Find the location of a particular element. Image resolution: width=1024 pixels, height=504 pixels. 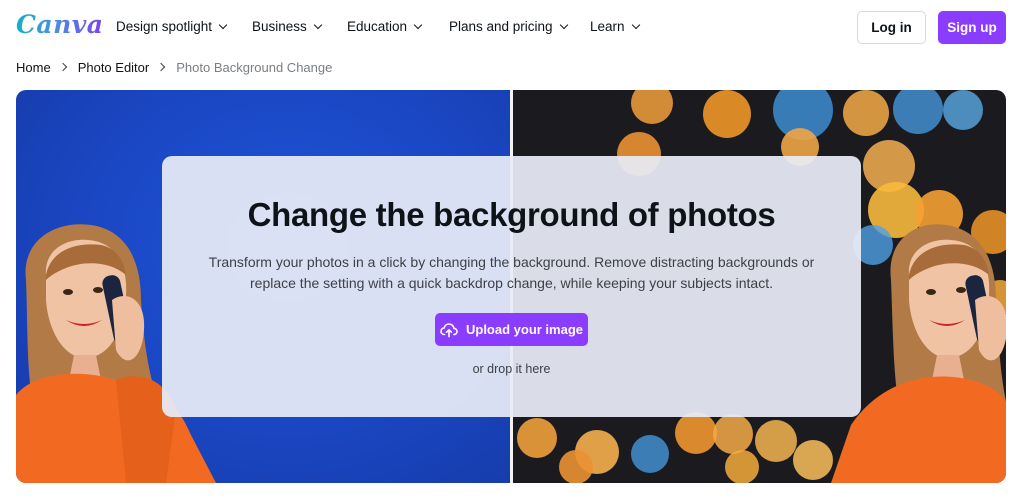

nav-item-label: Learn is located at coordinates (607, 26).